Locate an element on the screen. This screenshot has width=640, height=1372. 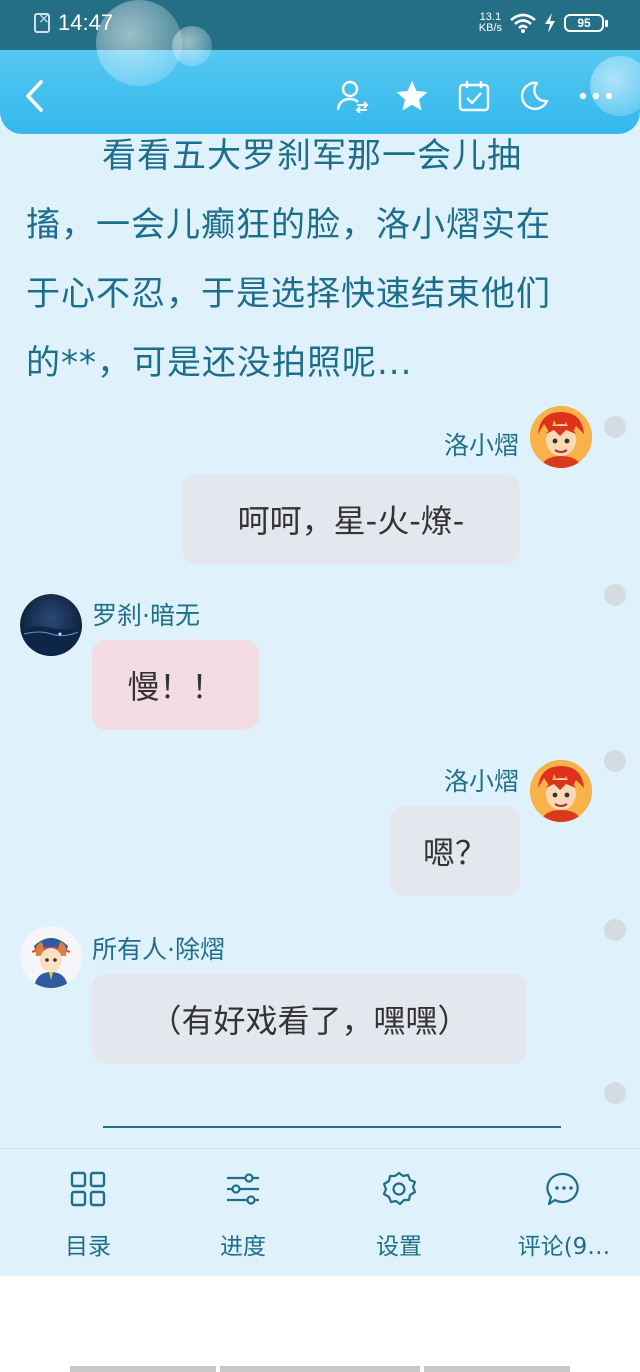
more-icon is located at coordinates (596, 96).